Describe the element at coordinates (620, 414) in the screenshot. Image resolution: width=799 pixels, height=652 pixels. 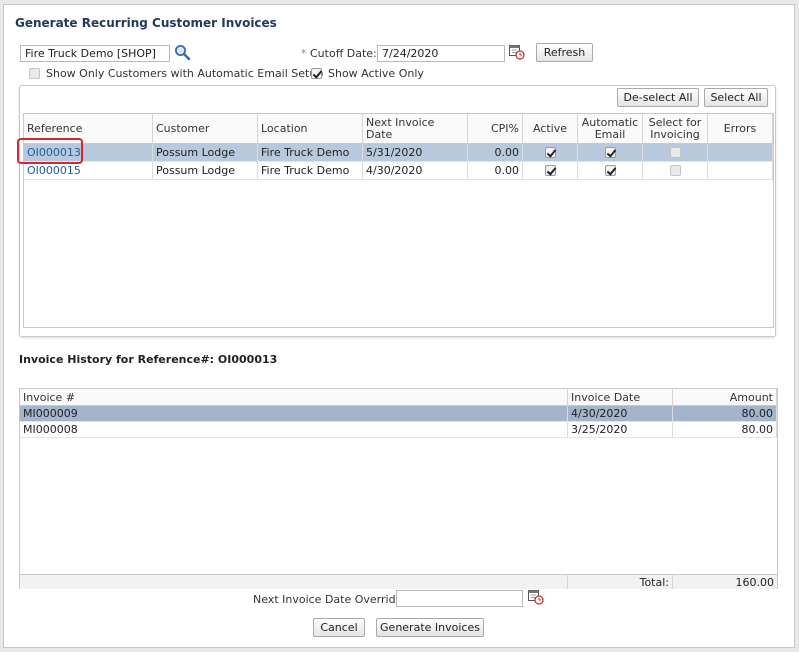
I see `table-row-invoice-date: 4/30/2020` at that location.